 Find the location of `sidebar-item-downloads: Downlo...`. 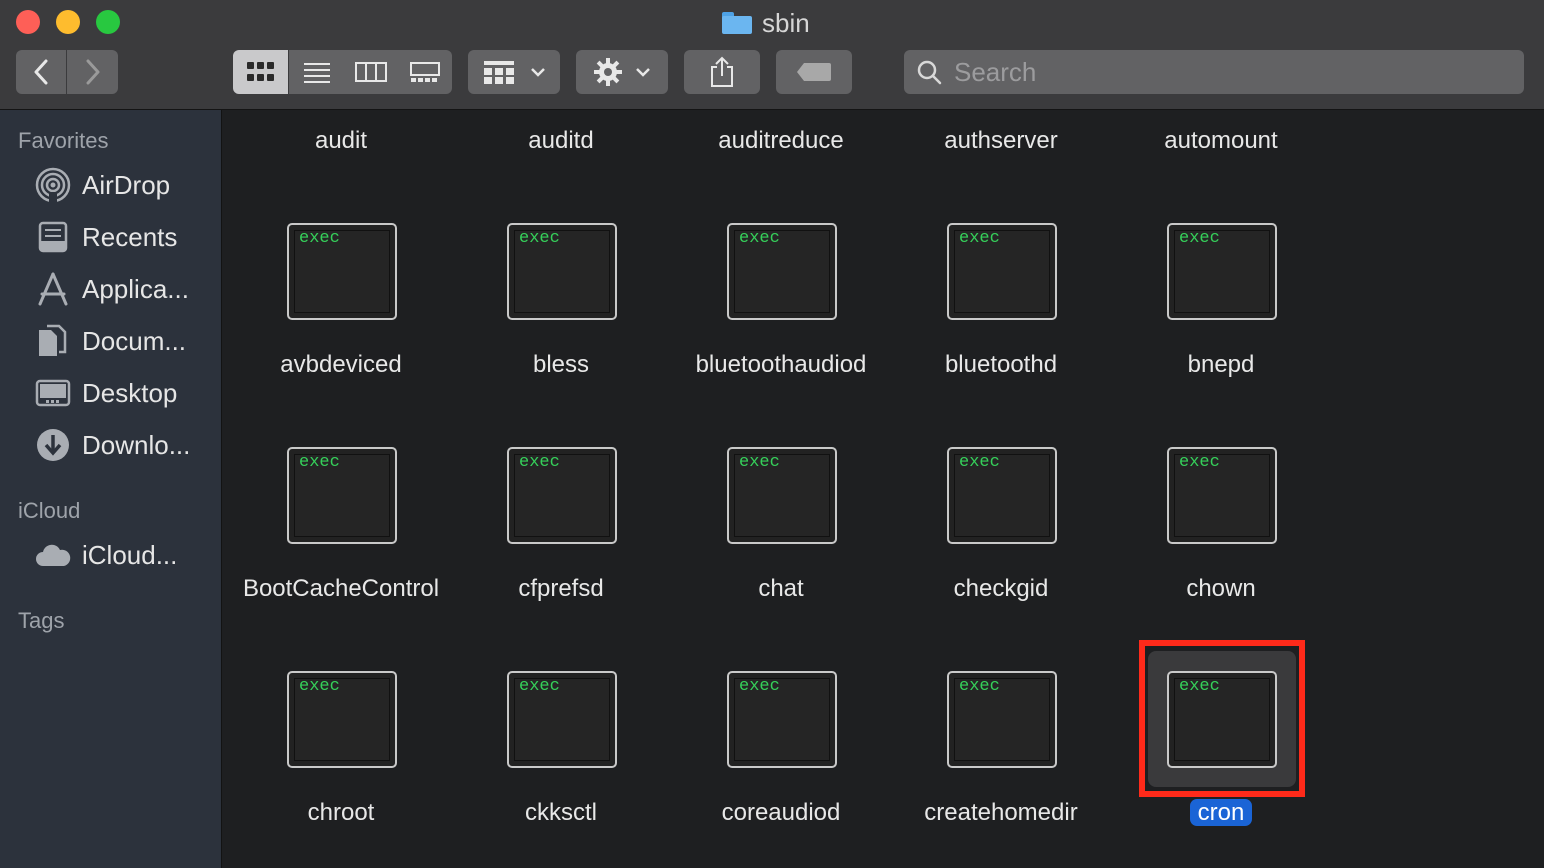

sidebar-item-downloads: Downlo... is located at coordinates (112, 445).